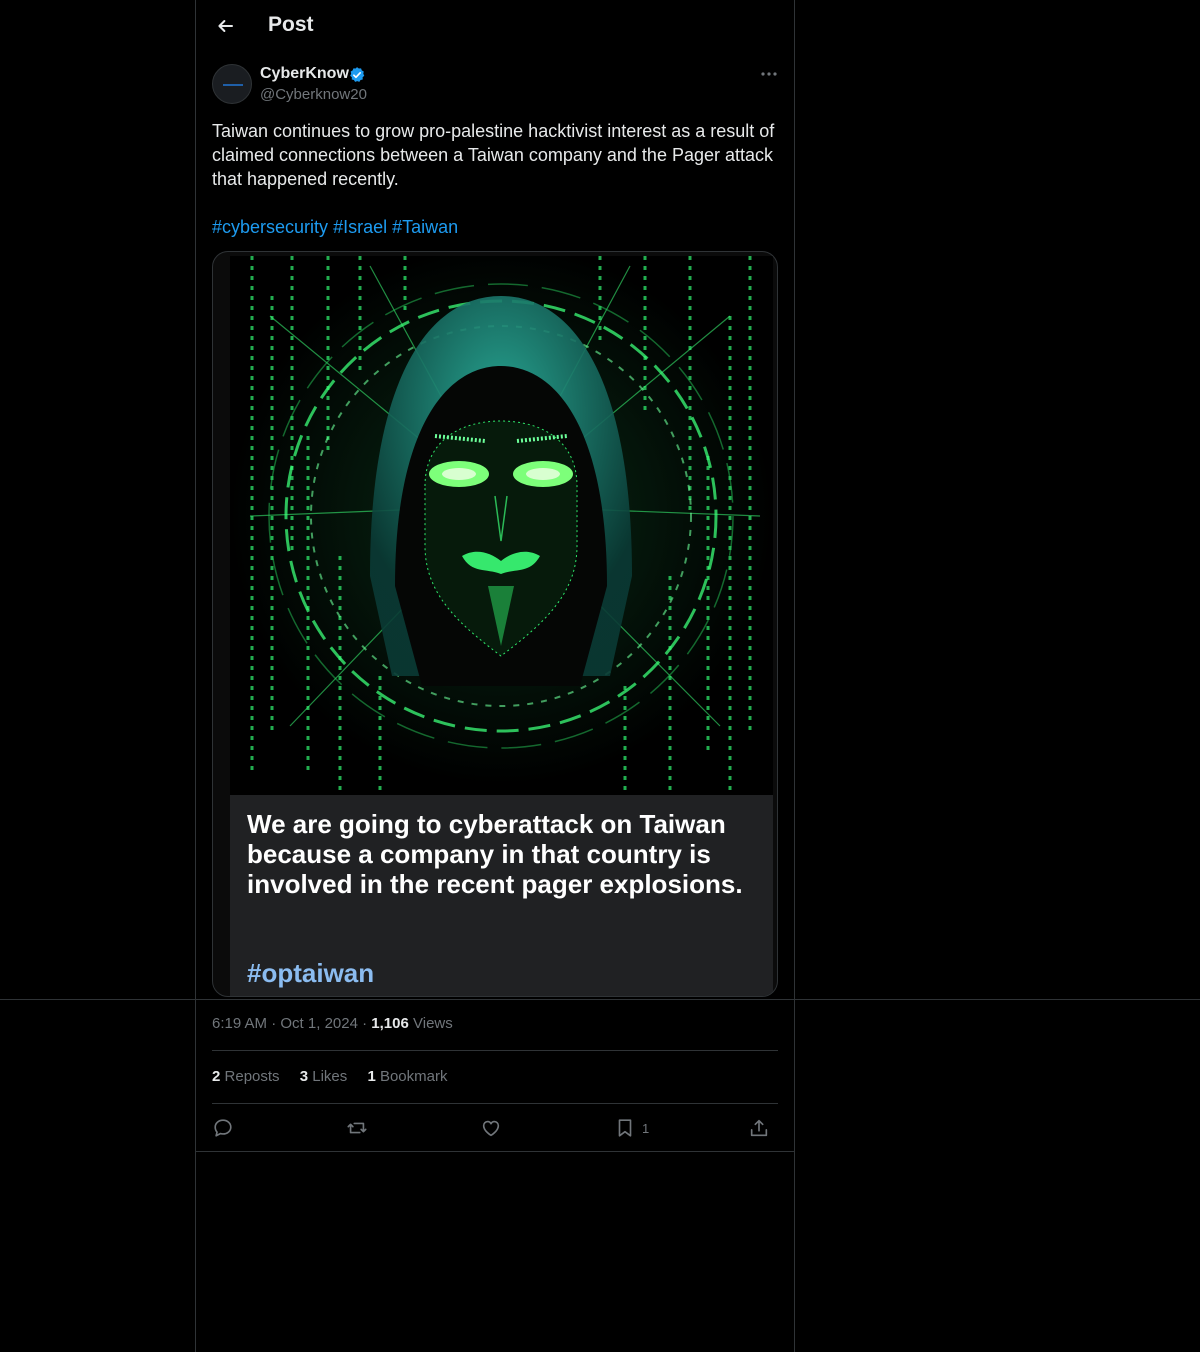 This screenshot has height=1352, width=1200. Describe the element at coordinates (357, 74) in the screenshot. I see `verified-badge-icon` at that location.